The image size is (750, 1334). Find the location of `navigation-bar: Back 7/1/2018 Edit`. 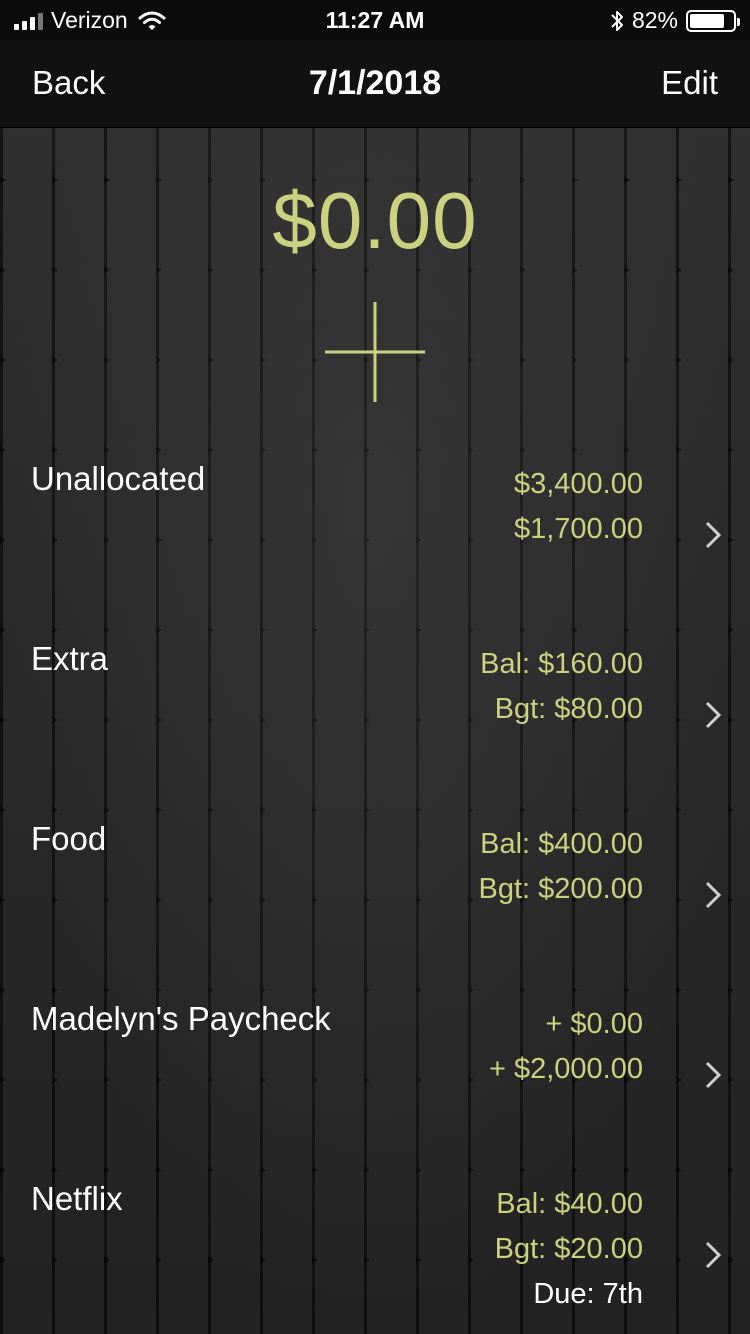

navigation-bar: Back 7/1/2018 Edit is located at coordinates (375, 84).